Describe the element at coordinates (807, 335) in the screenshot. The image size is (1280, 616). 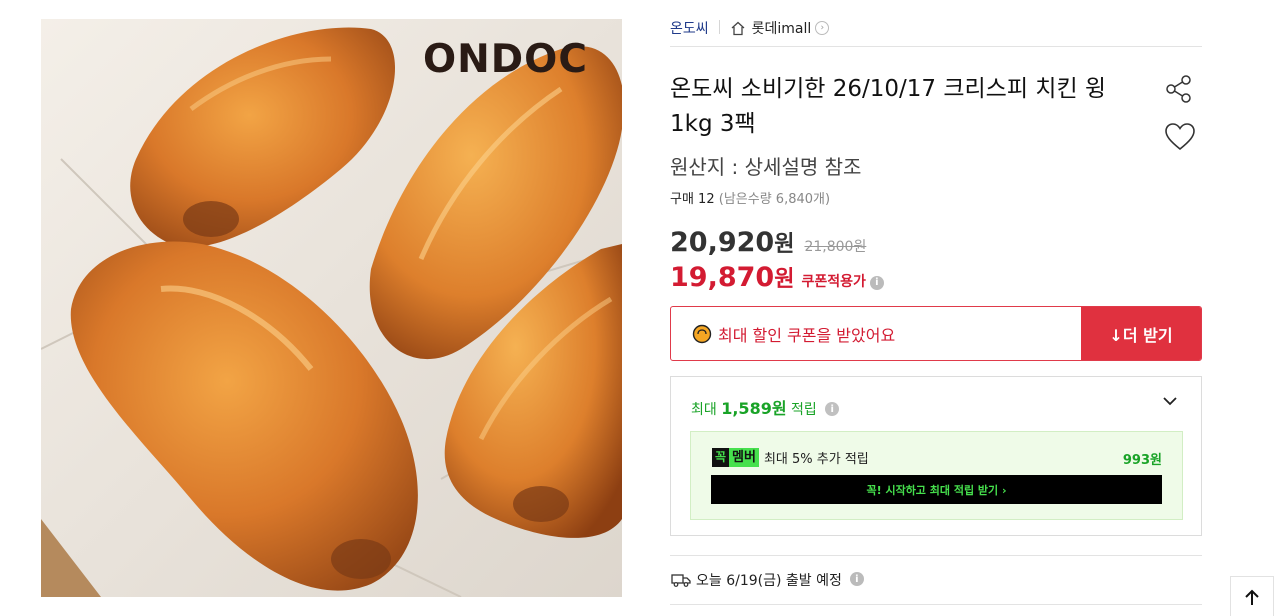
I see `coupon-message-text: 최대 할인 쿠폰을 받았어요` at that location.